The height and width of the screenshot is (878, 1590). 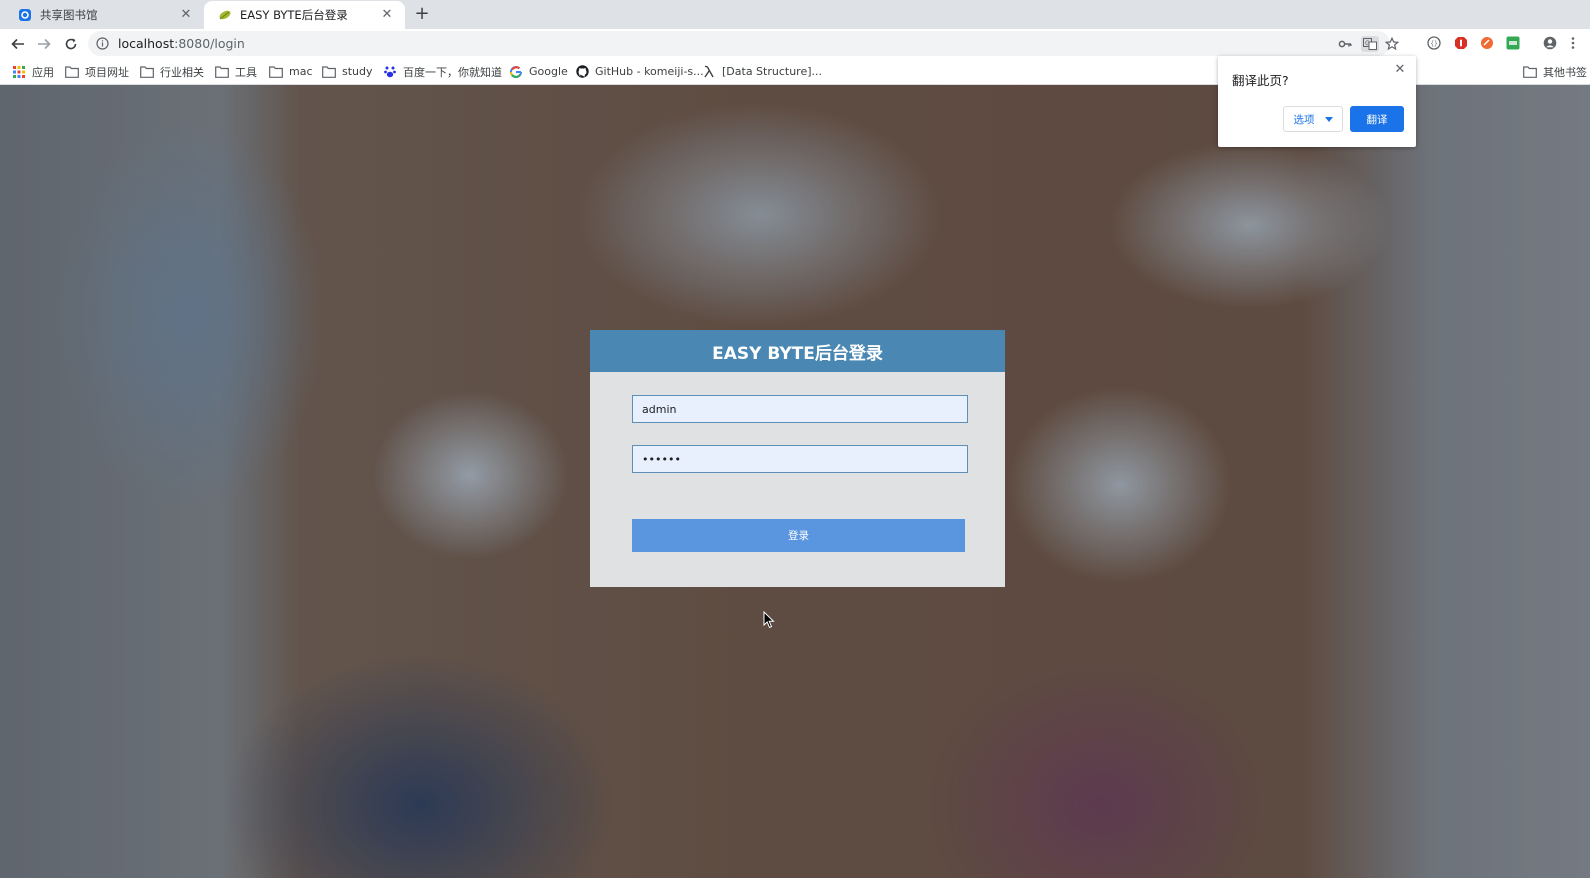 I want to click on bookmark-baidu: 百度一下，你就知道, so click(x=442, y=71).